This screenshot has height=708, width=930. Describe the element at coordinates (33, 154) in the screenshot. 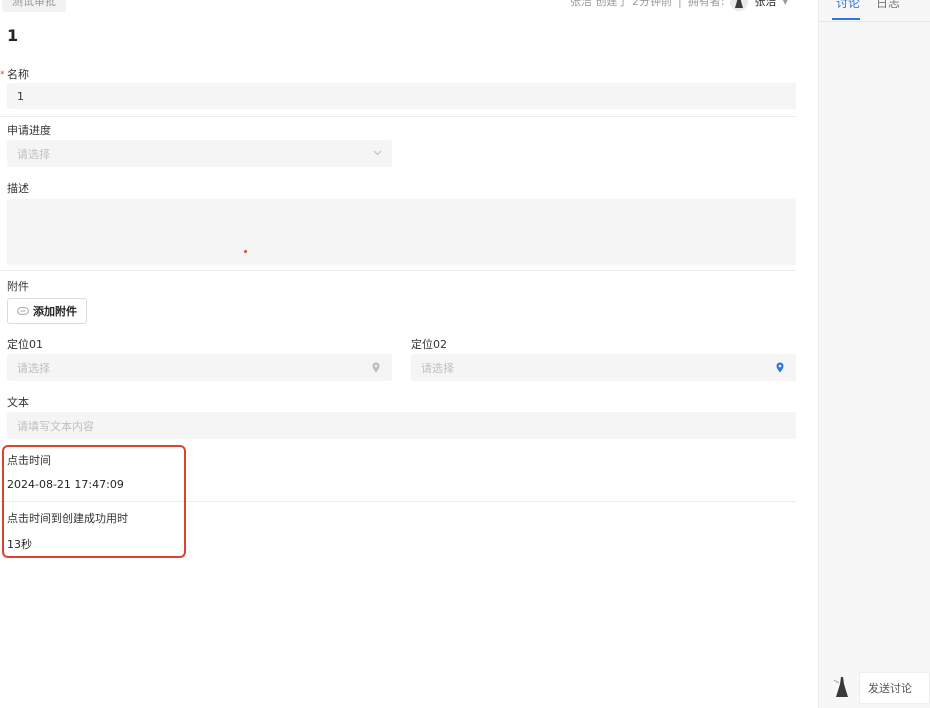

I see `progress-placeholder: 请选择` at that location.